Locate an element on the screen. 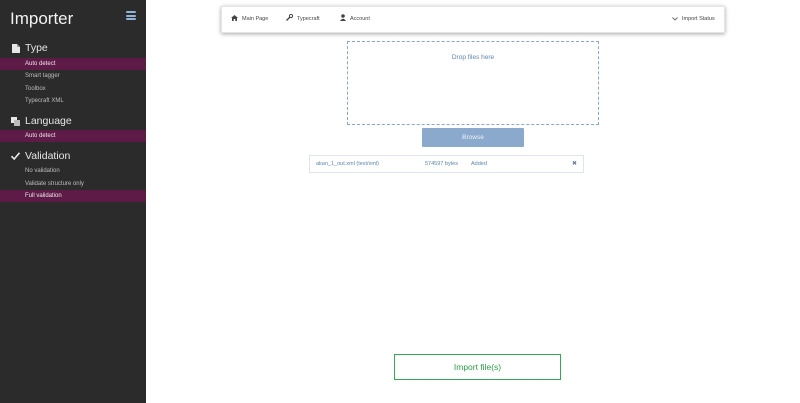  nav-label: Account is located at coordinates (360, 19).